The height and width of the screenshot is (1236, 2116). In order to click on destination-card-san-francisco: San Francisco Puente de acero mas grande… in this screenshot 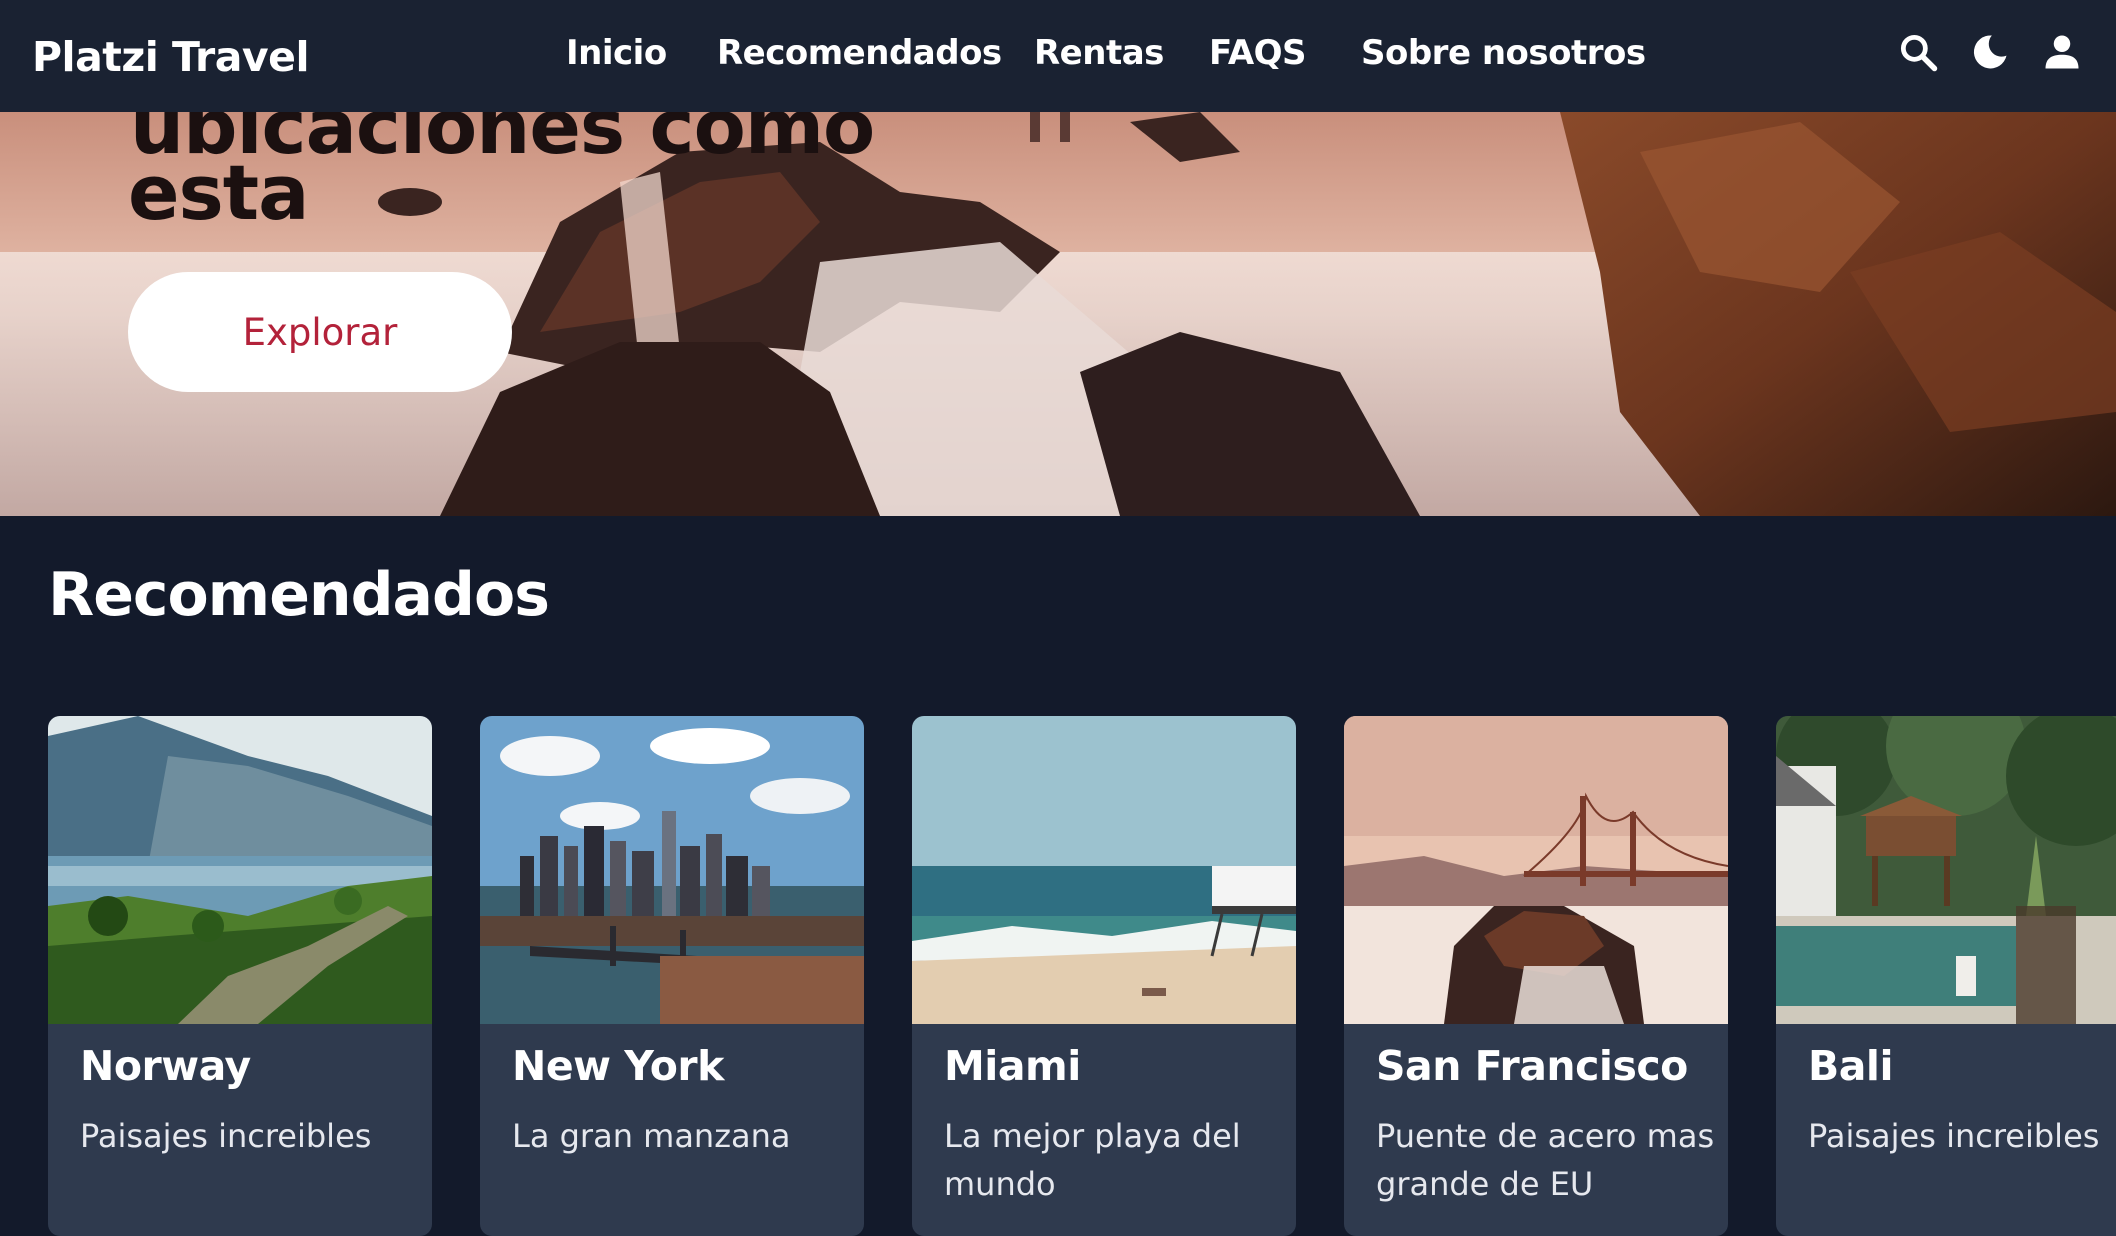, I will do `click(1536, 976)`.